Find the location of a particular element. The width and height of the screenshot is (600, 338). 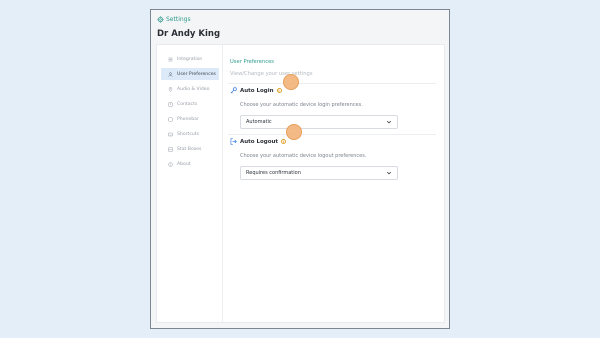

settings-link: Settings is located at coordinates (174, 19).